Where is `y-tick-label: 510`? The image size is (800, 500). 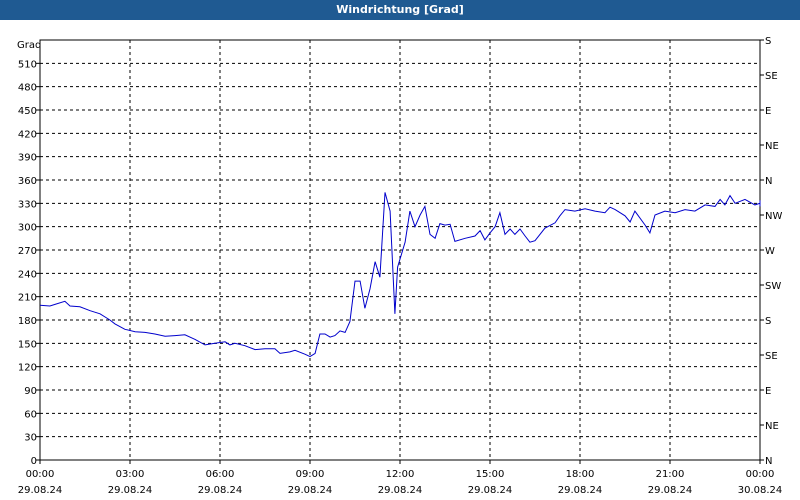 y-tick-label: 510 is located at coordinates (27, 64).